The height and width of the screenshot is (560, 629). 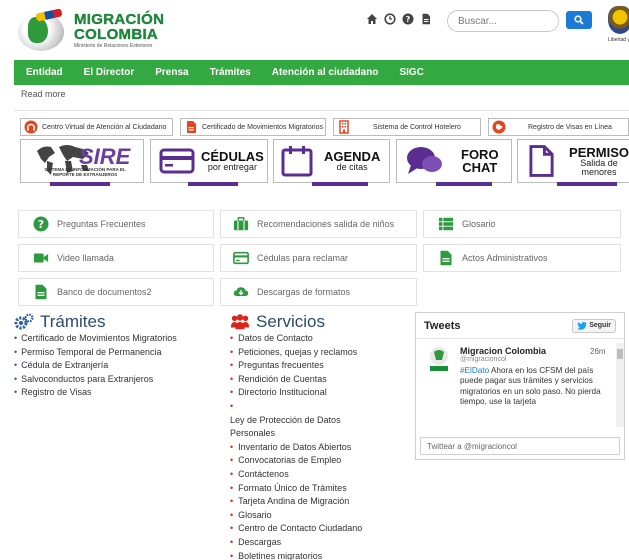 I want to click on tile-actos-administrativos: Actos Administrativos, so click(x=522, y=258).